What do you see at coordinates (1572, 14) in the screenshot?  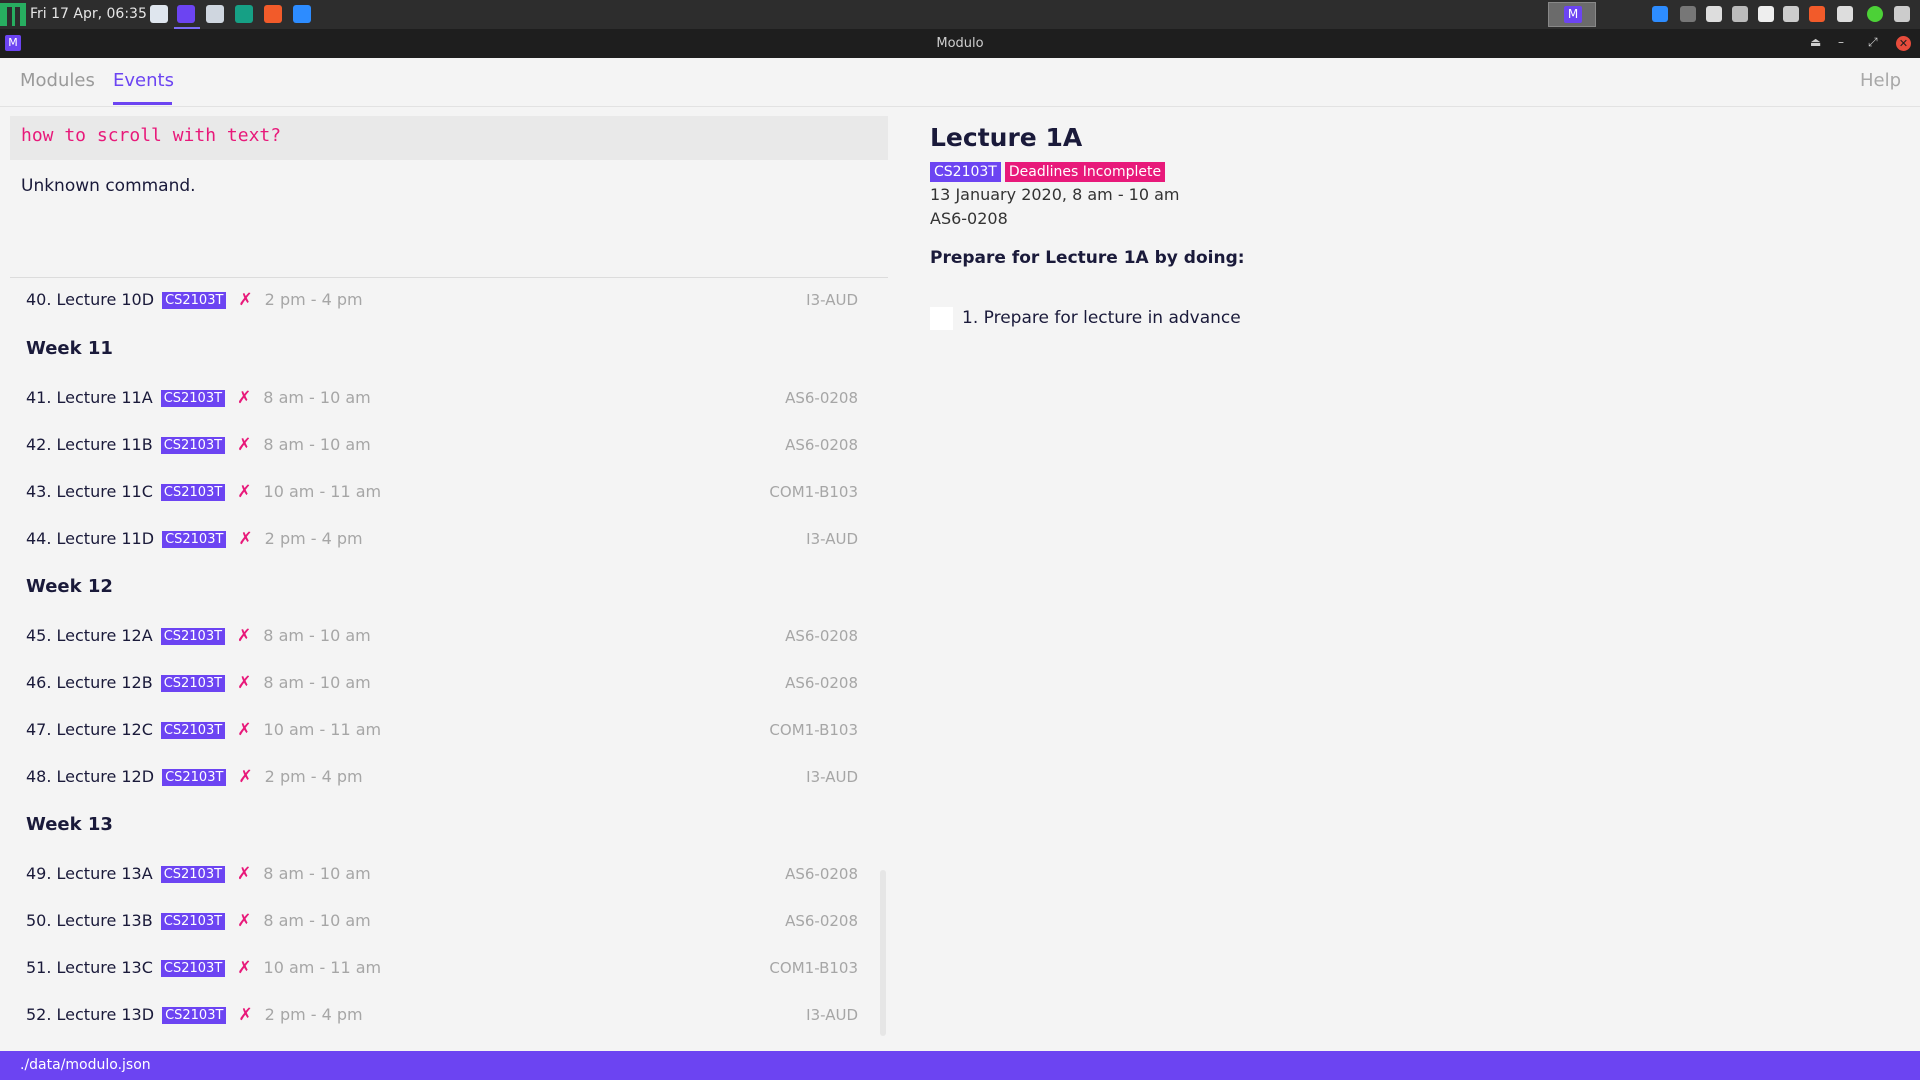 I see `taskbar-window-modulo: M` at bounding box center [1572, 14].